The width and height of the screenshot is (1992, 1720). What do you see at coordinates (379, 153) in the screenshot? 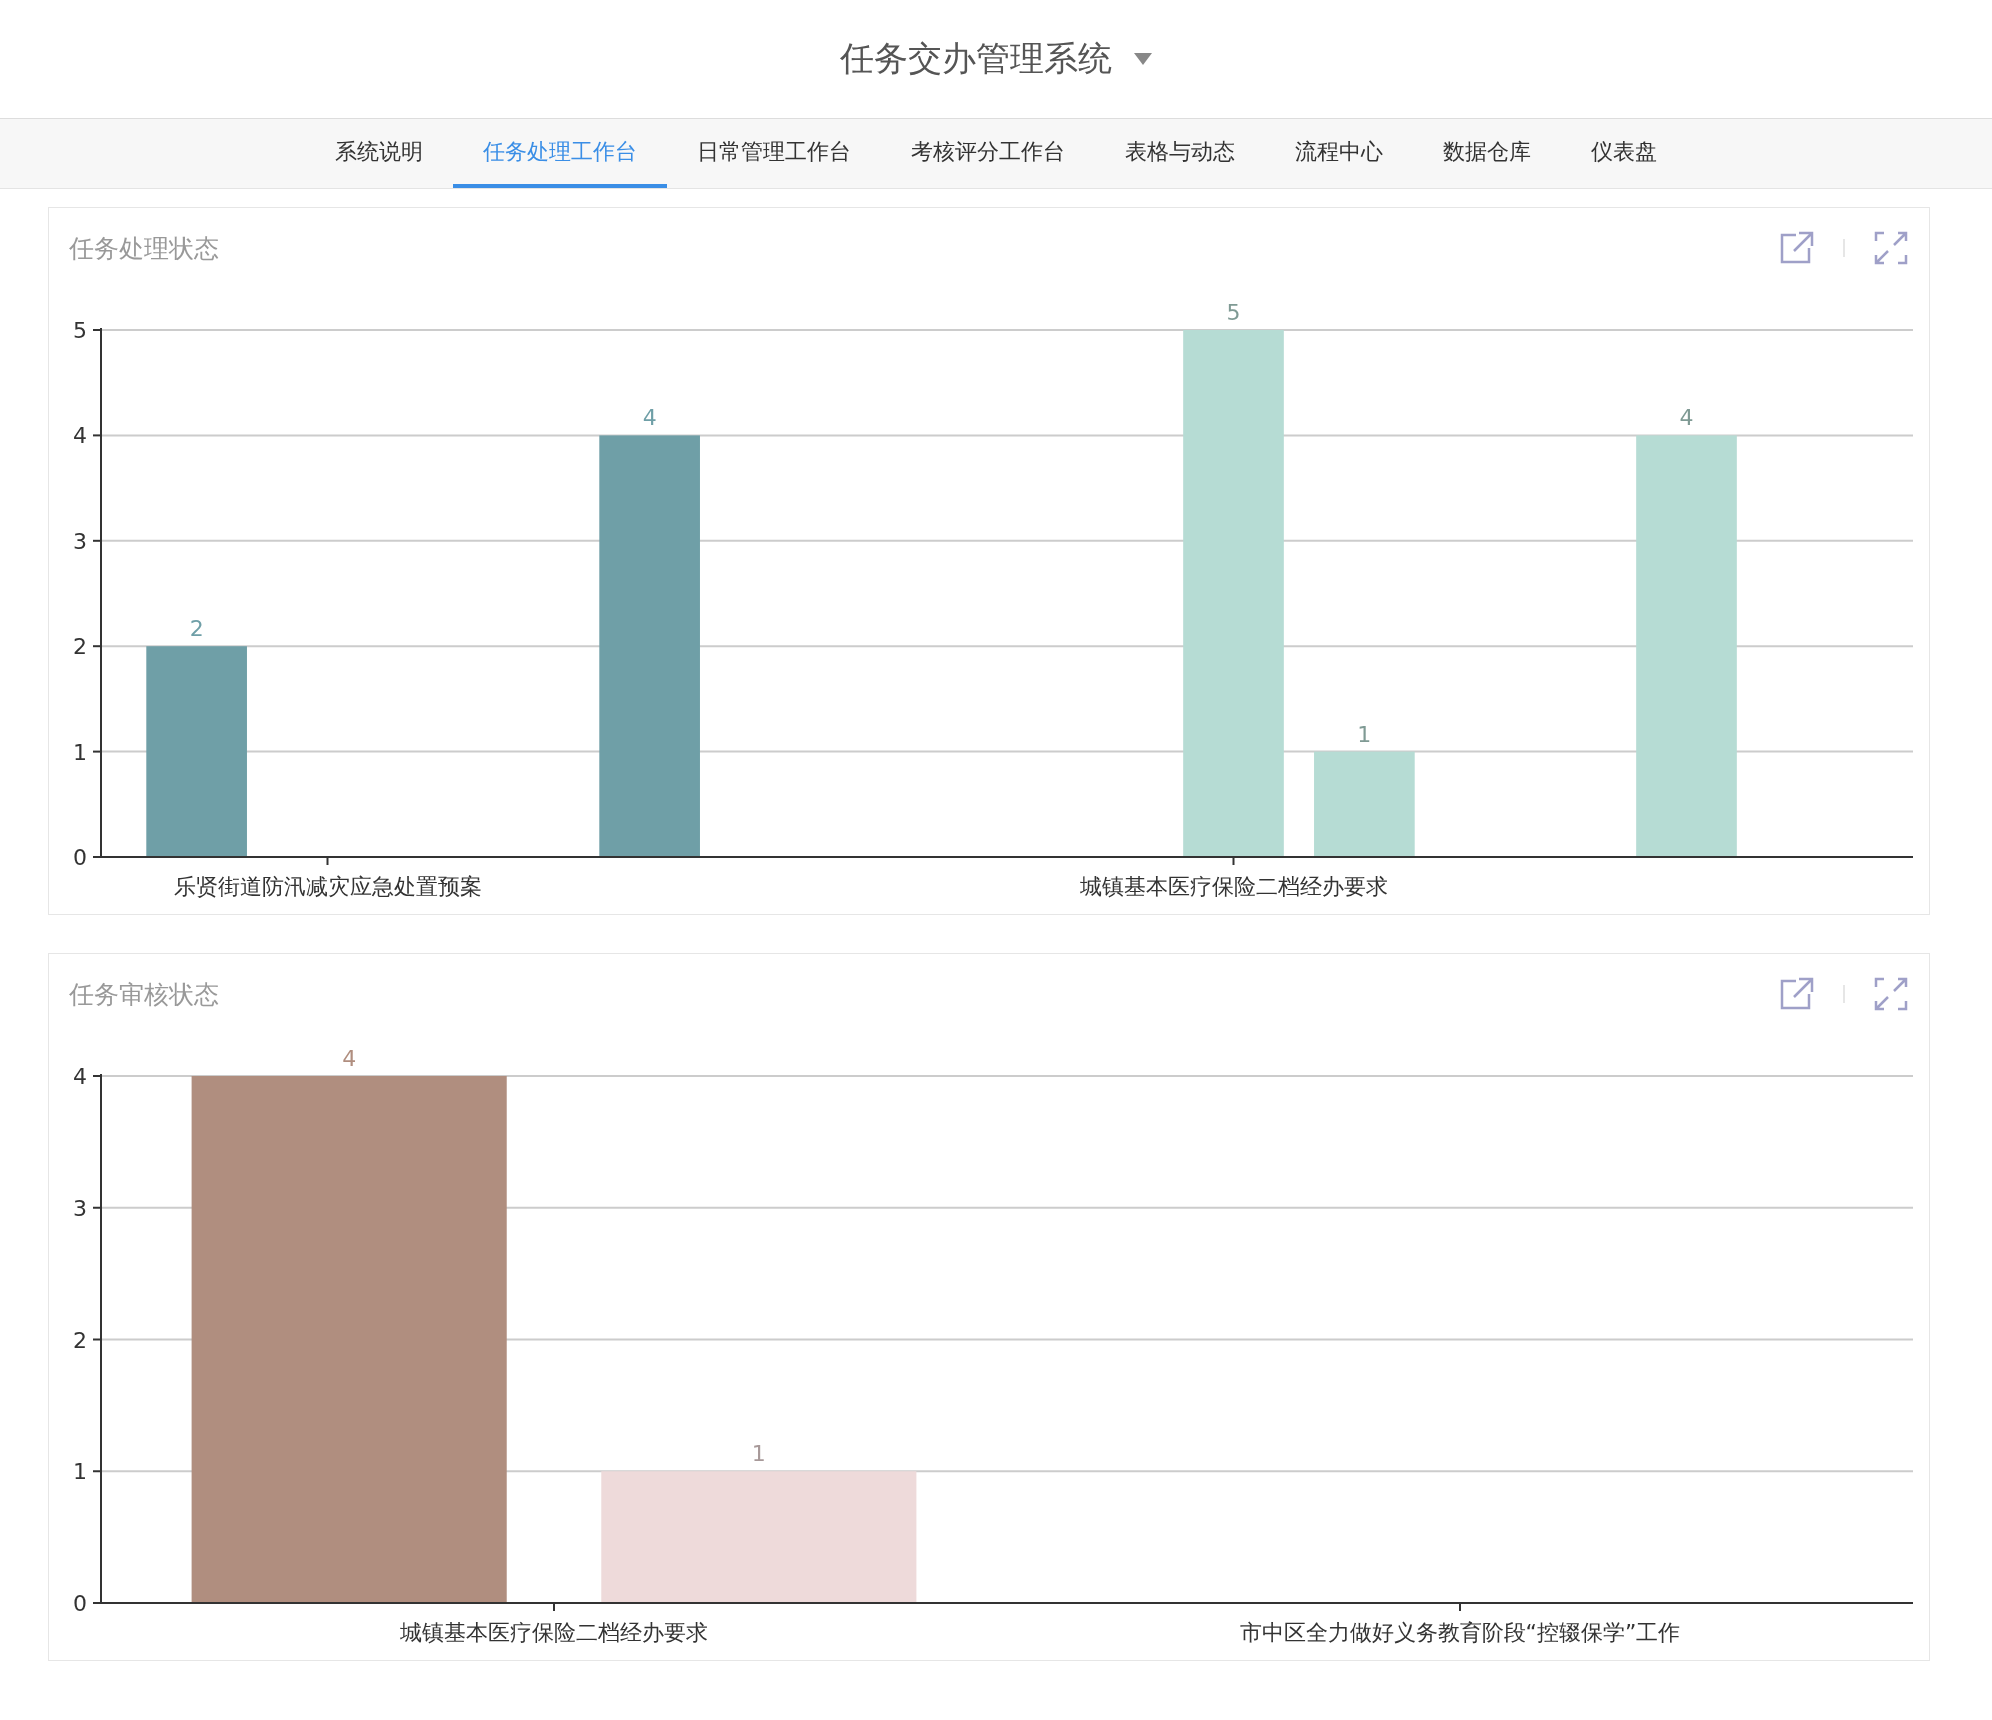
I see `nav-tab: 系统说明` at bounding box center [379, 153].